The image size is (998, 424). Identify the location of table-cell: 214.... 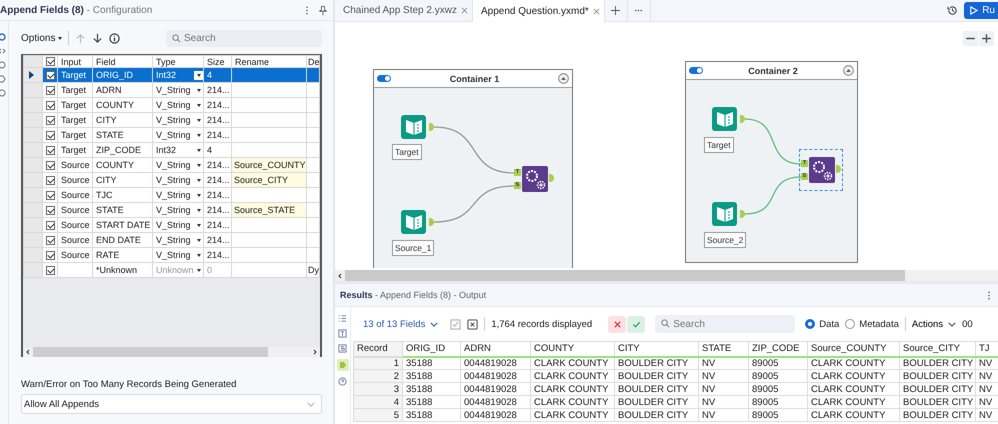
(218, 120).